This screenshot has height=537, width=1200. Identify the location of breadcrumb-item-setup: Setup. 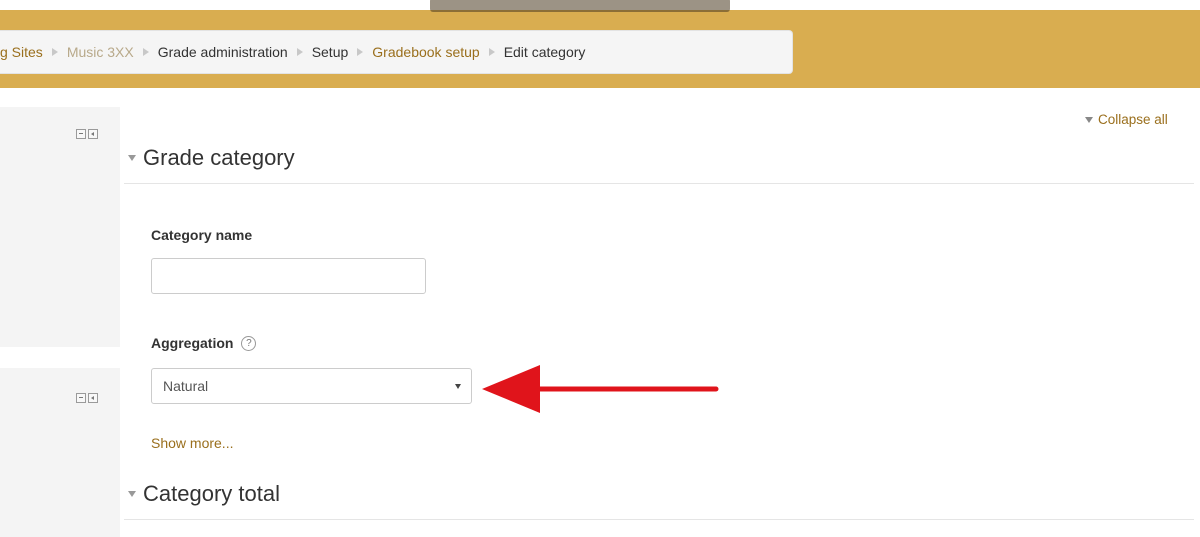
(330, 52).